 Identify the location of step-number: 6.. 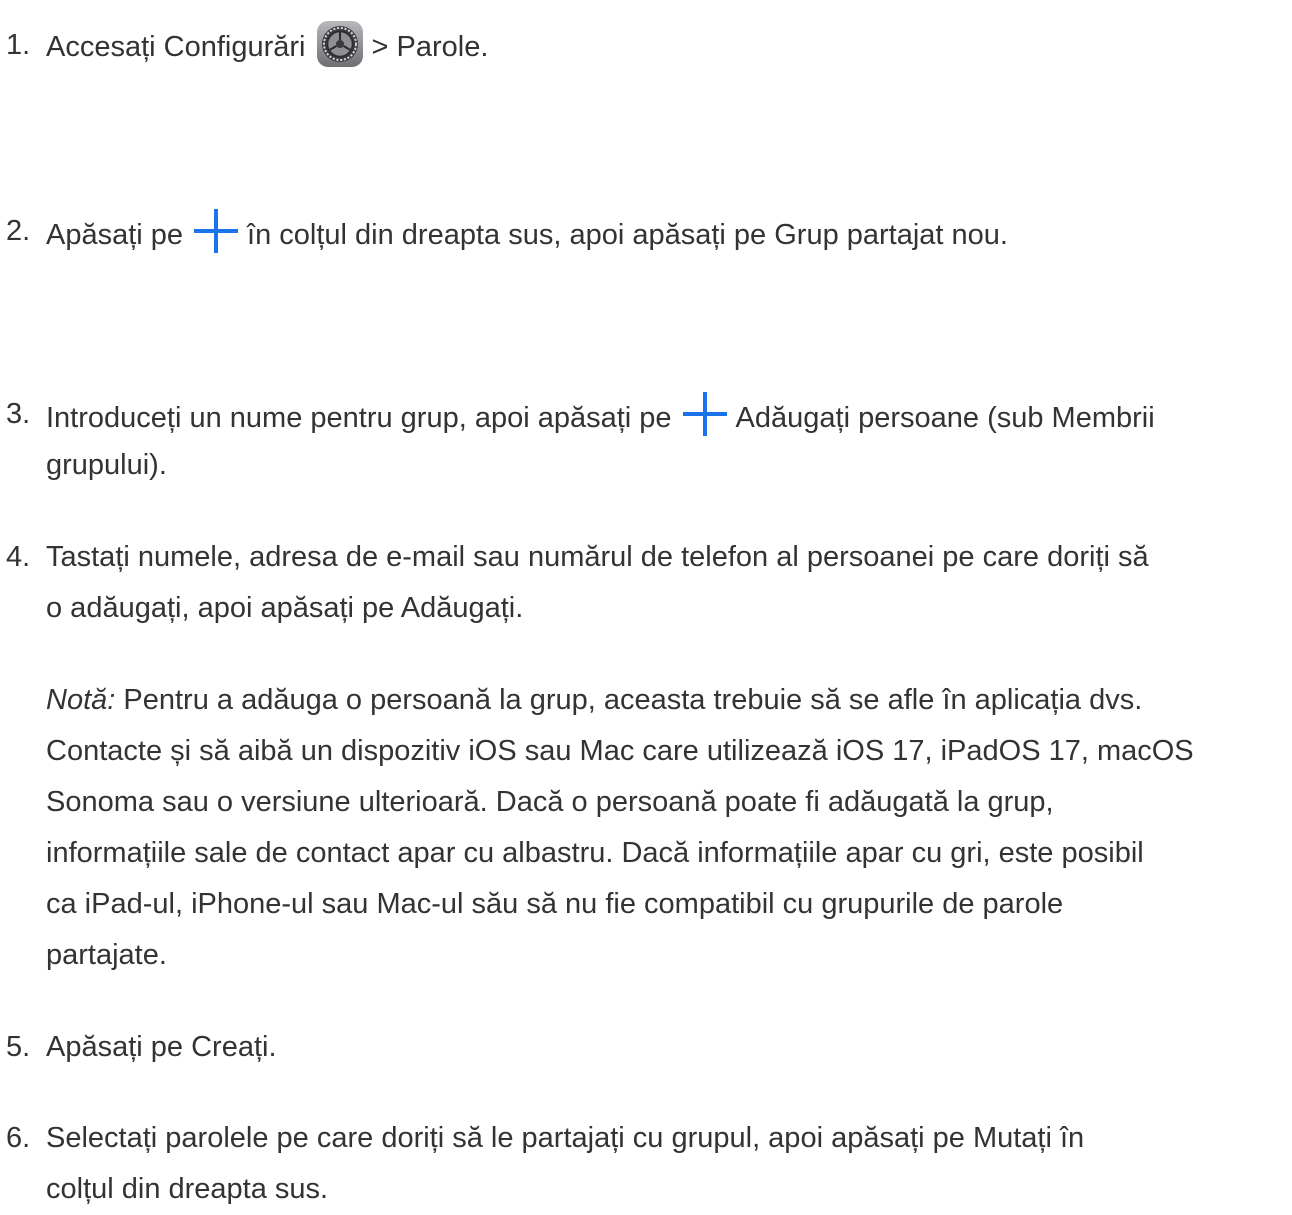
(18, 1138).